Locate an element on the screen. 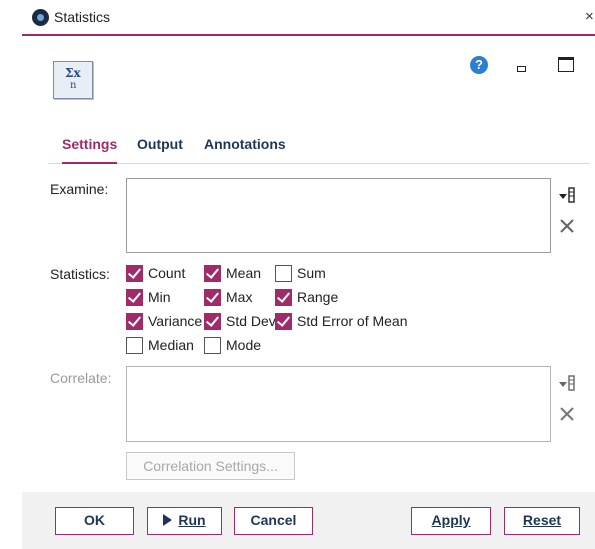  tab-bar: Settings Output Annotations is located at coordinates (319, 150).